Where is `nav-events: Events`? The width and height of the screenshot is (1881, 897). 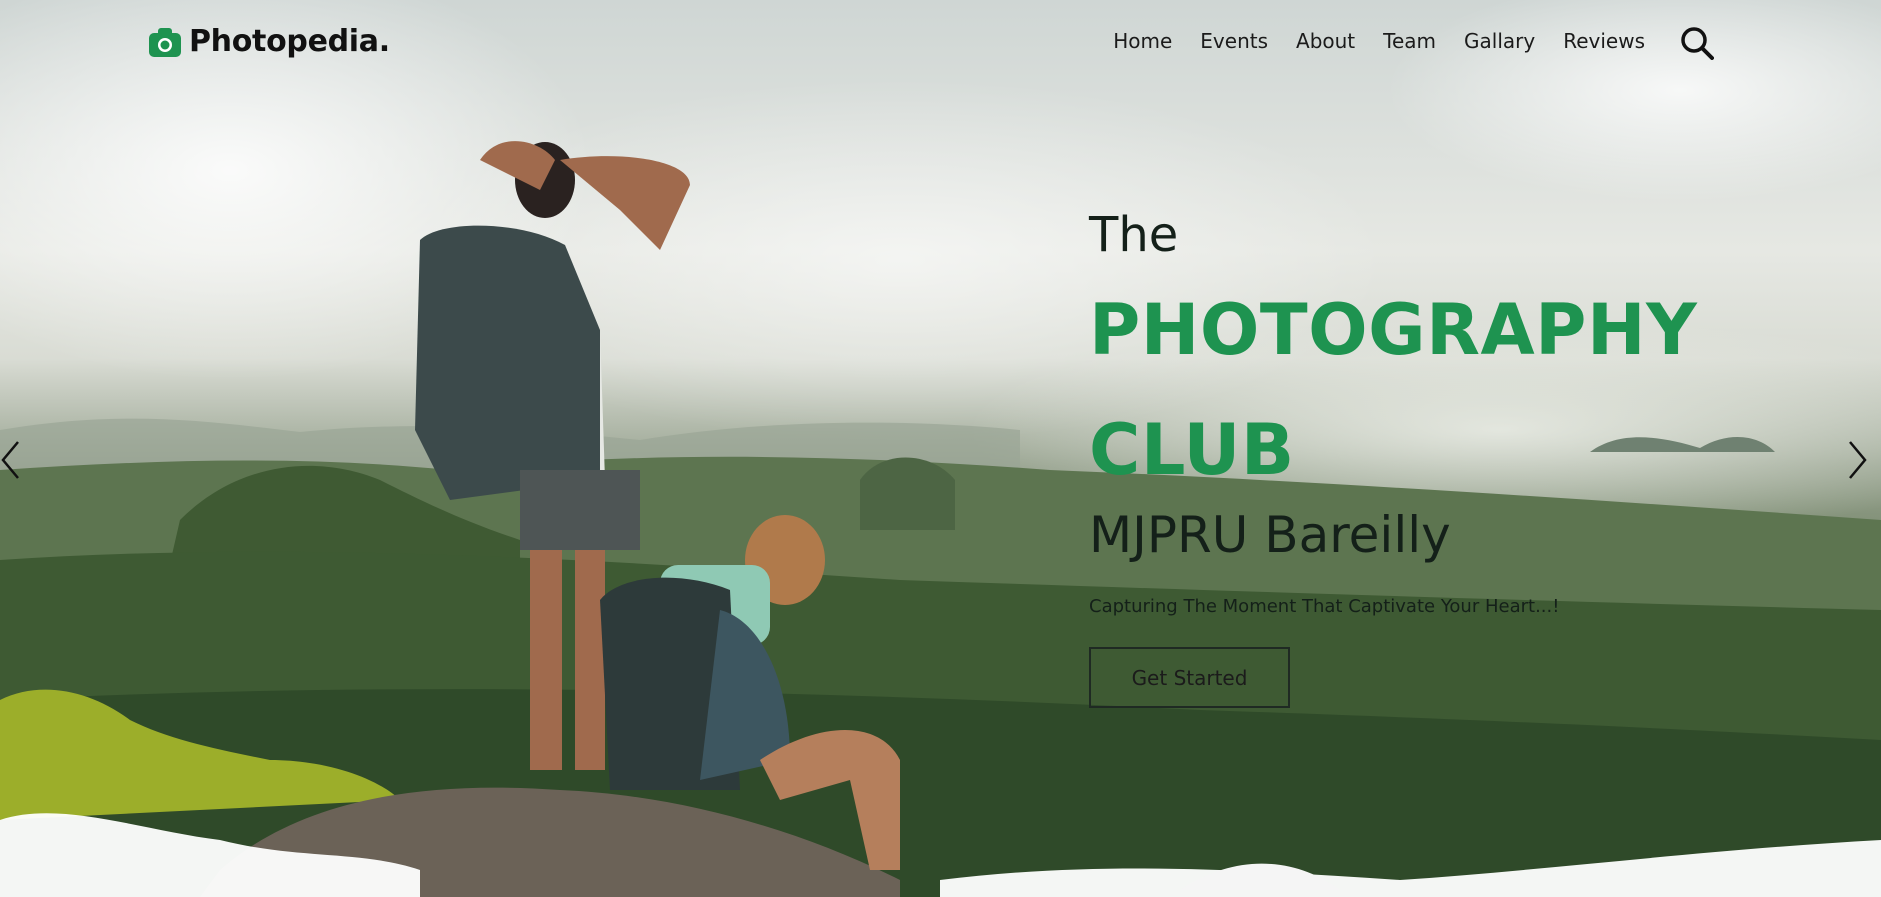
nav-events: Events is located at coordinates (1234, 41).